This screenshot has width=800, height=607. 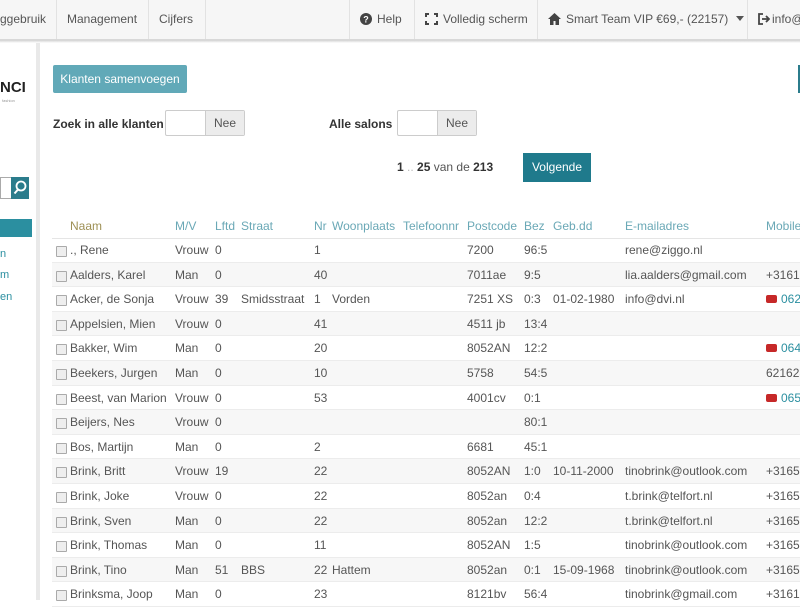 I want to click on cell-nr-text: 11, so click(x=320, y=545).